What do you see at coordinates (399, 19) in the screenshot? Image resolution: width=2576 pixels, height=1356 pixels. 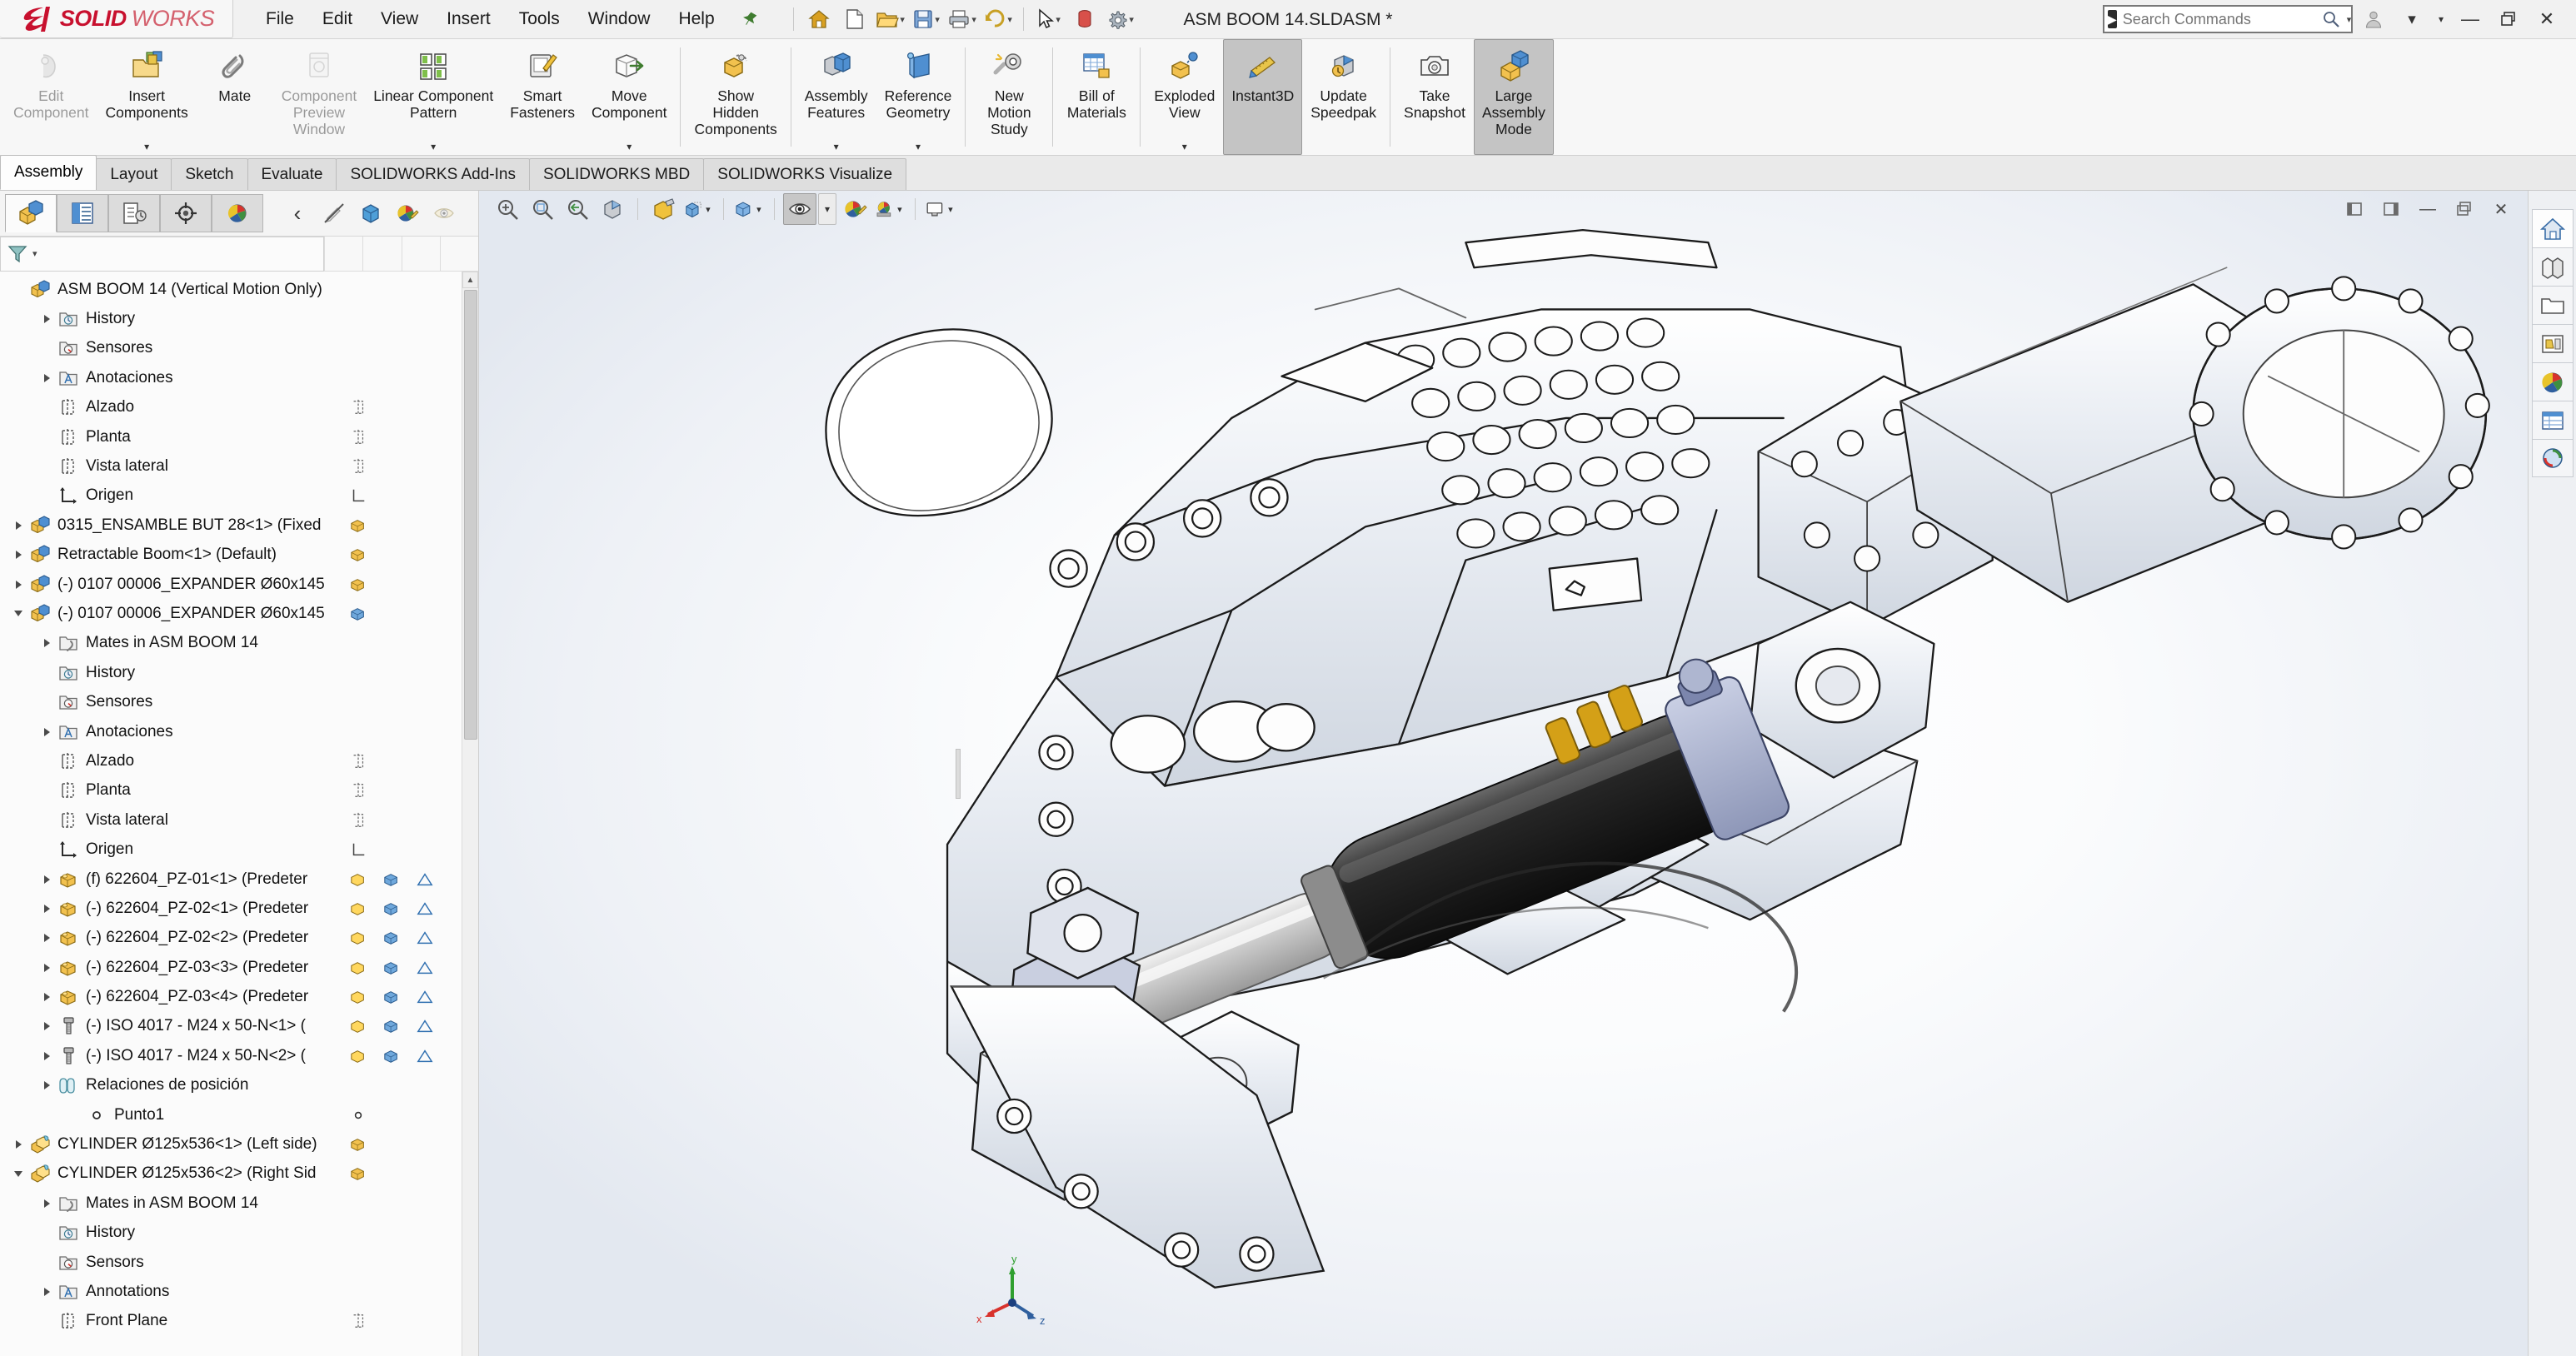 I see `menu-view: View` at bounding box center [399, 19].